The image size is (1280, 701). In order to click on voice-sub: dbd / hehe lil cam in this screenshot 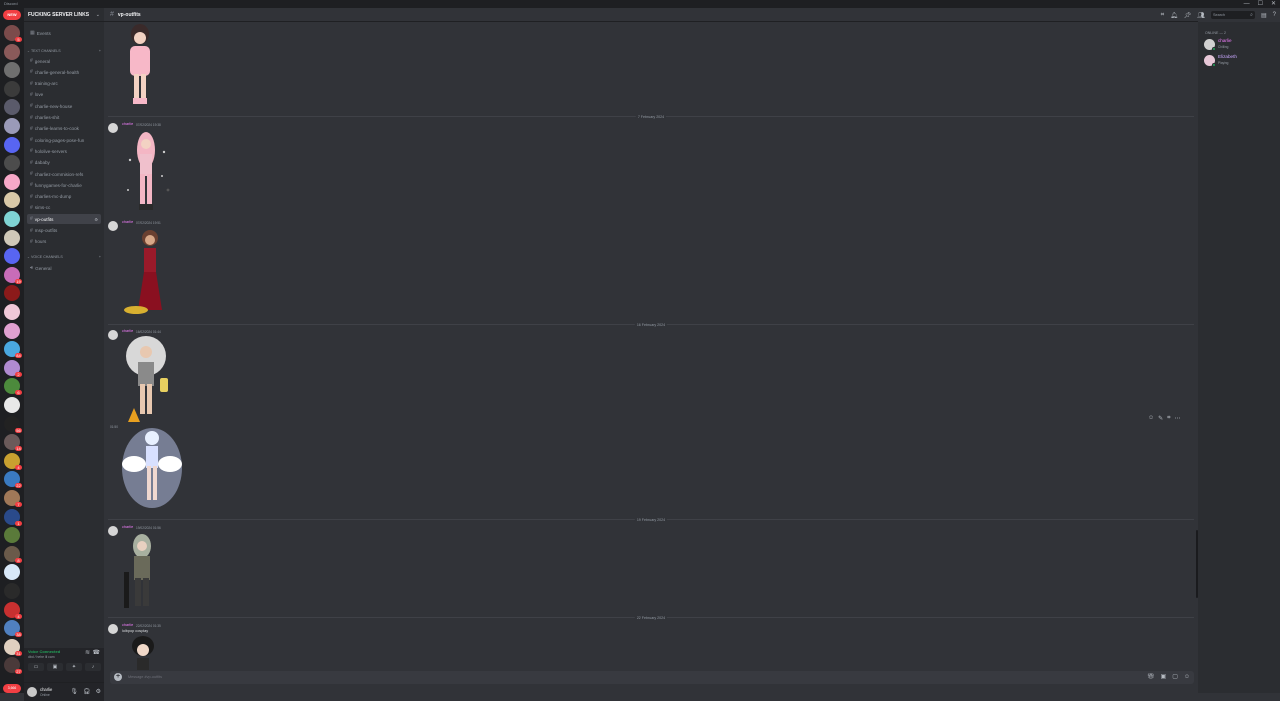, I will do `click(41, 657)`.